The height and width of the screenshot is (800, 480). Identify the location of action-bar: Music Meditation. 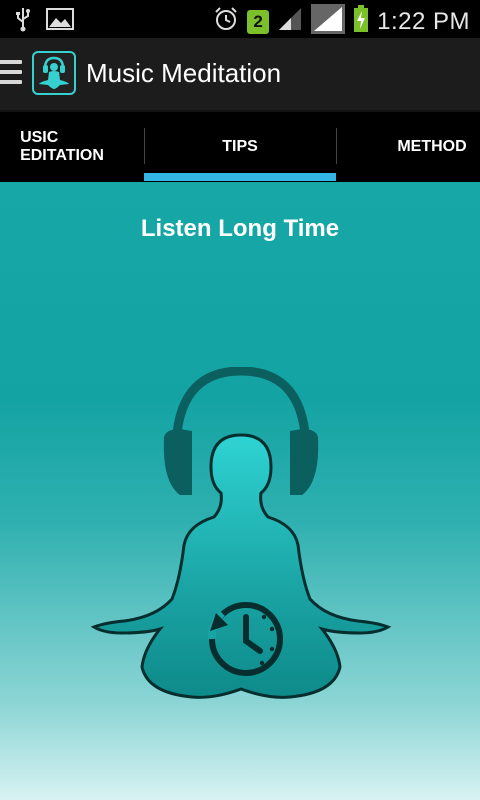
(240, 75).